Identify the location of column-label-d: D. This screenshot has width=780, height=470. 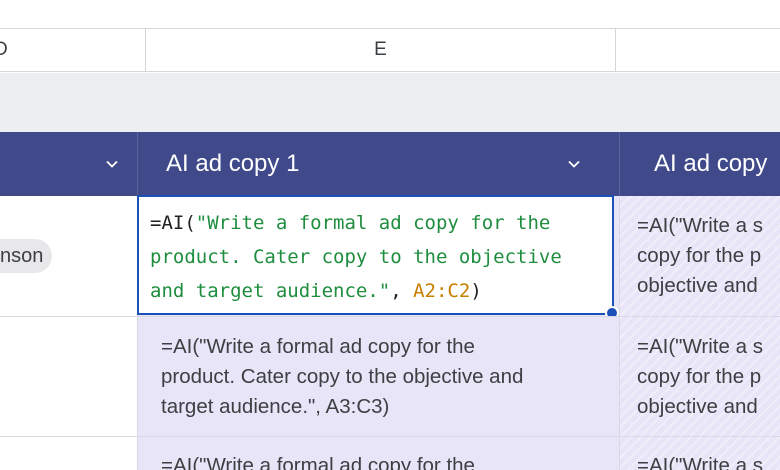
(4, 49).